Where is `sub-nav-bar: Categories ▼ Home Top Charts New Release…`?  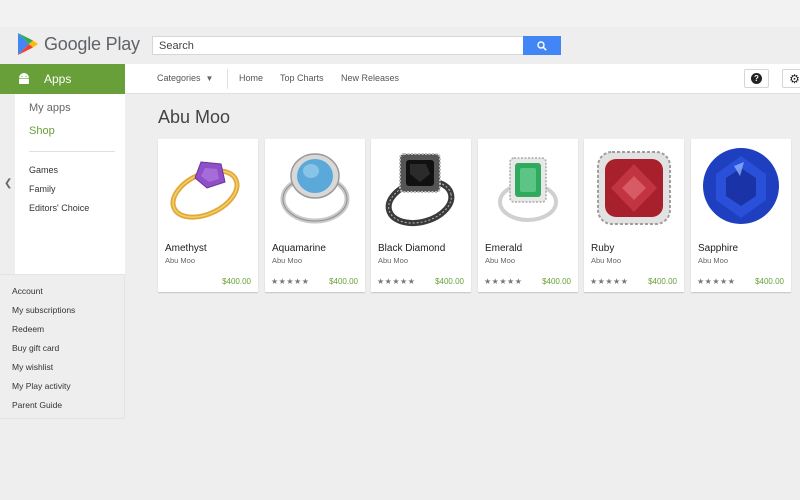
sub-nav-bar: Categories ▼ Home Top Charts New Release… is located at coordinates (462, 79).